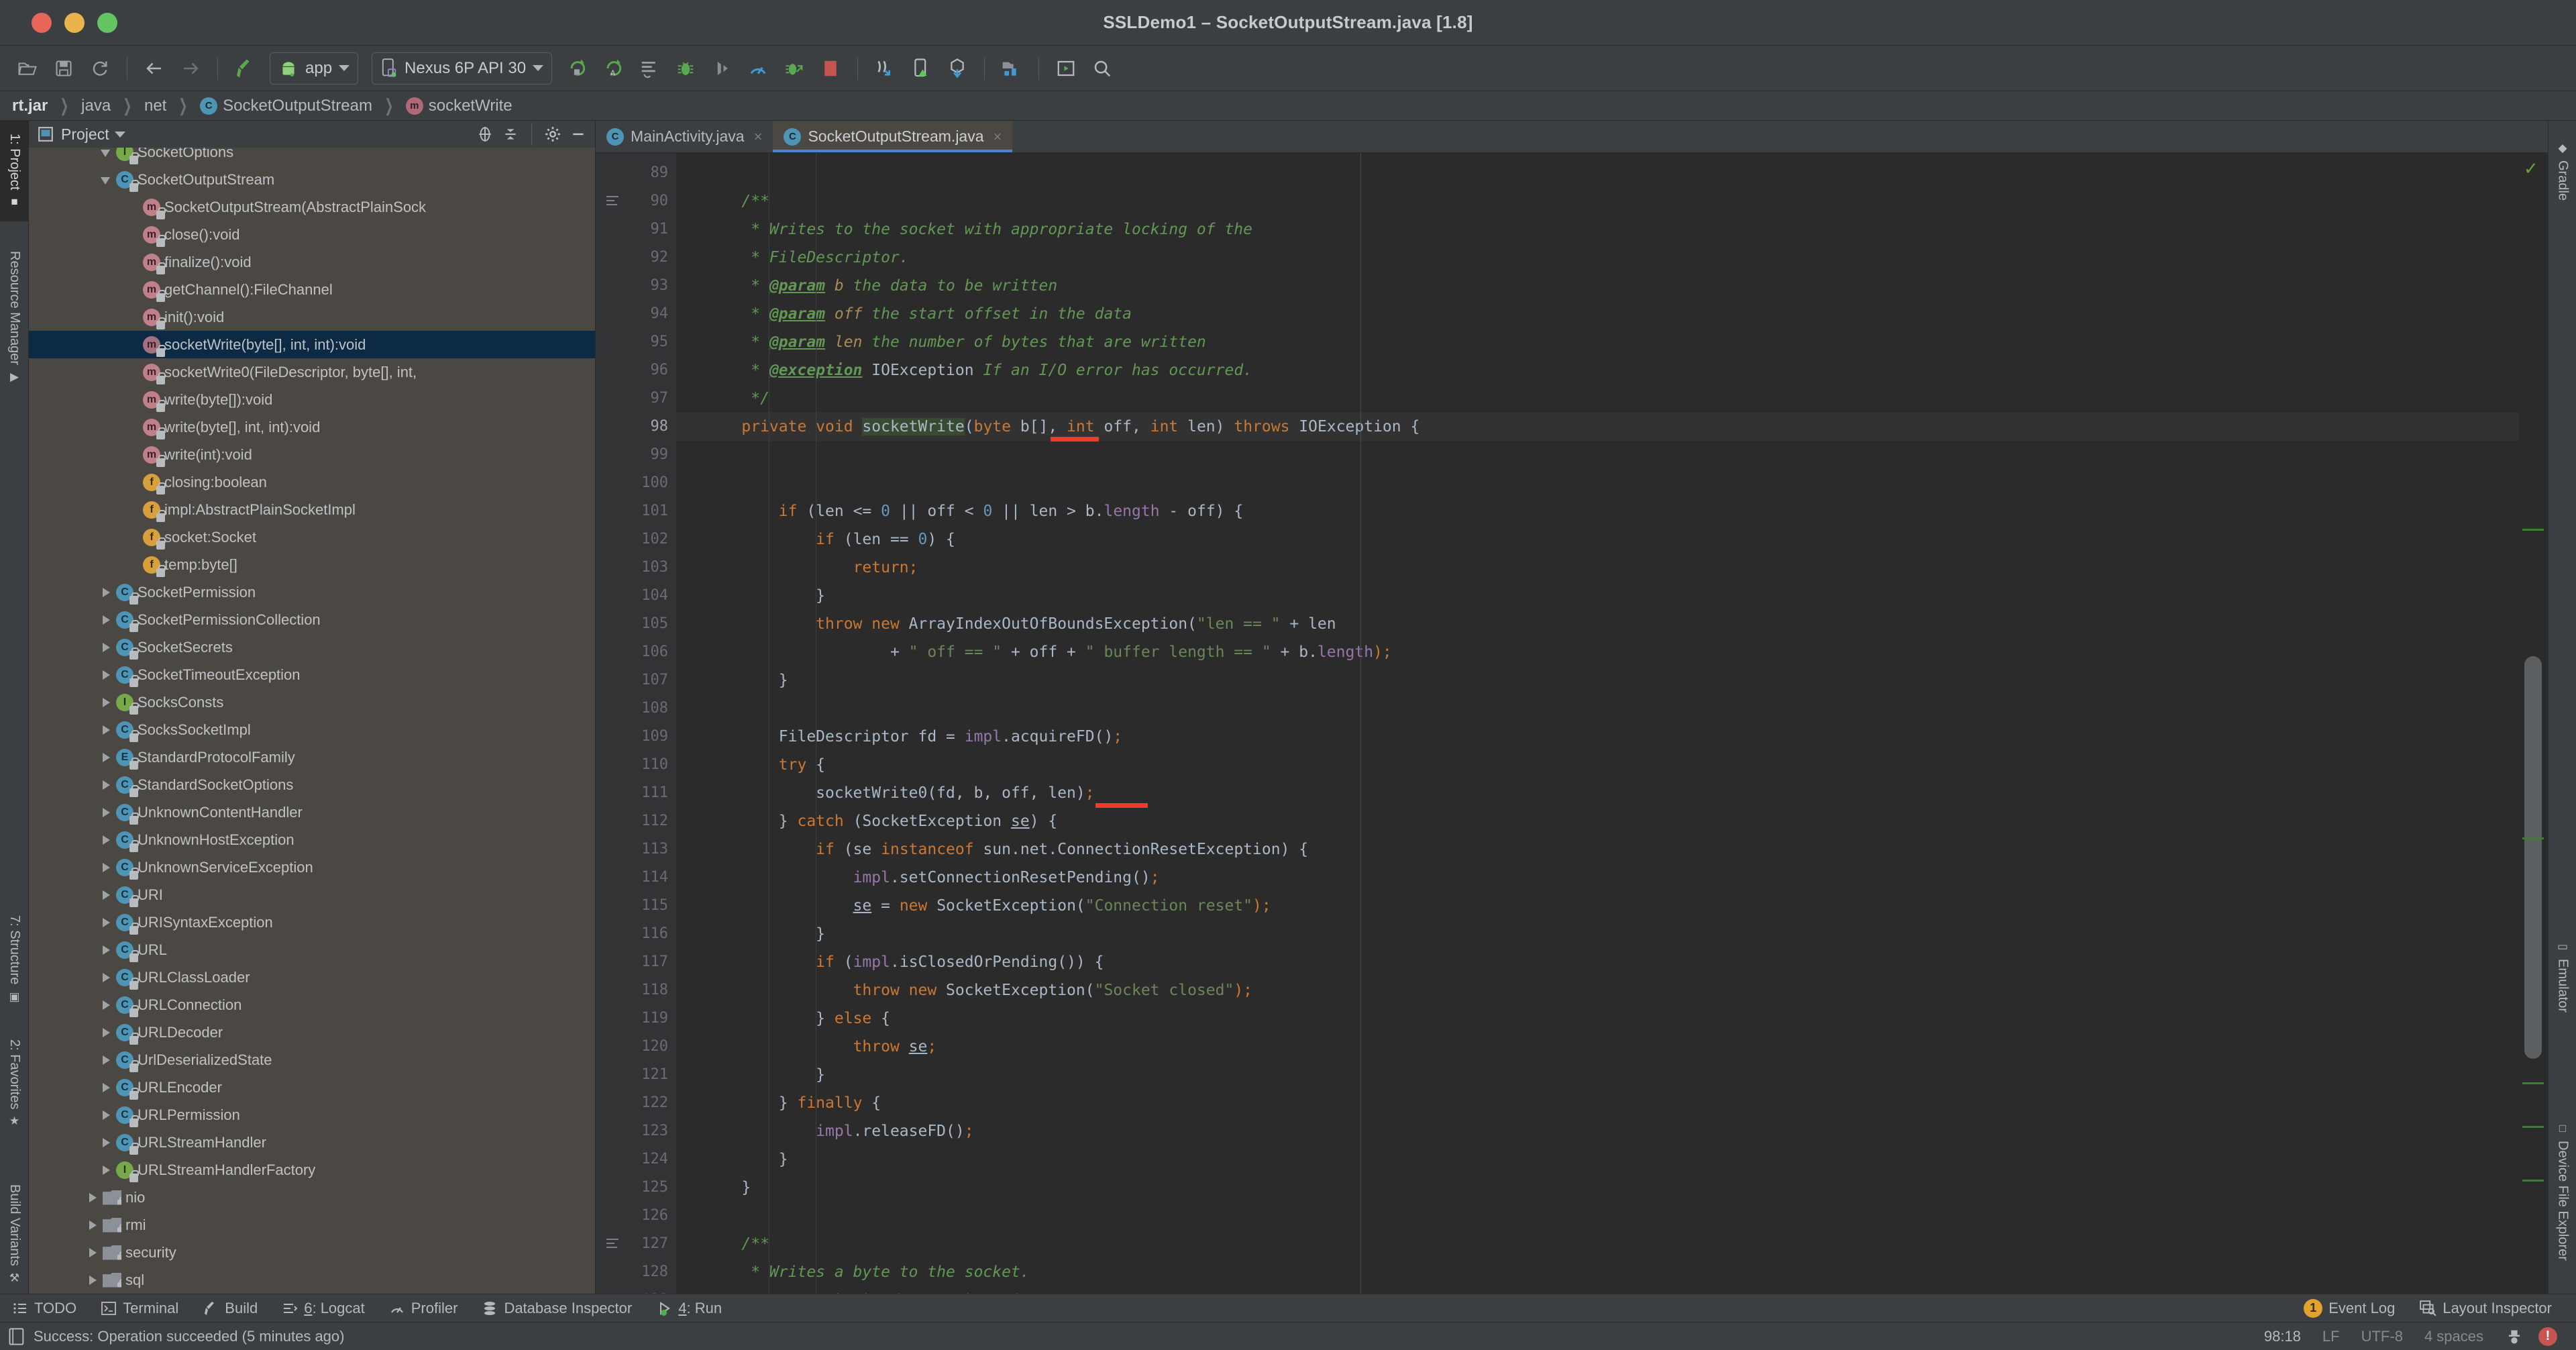 Image resolution: width=2576 pixels, height=1350 pixels. I want to click on tree-row: sql, so click(312, 1280).